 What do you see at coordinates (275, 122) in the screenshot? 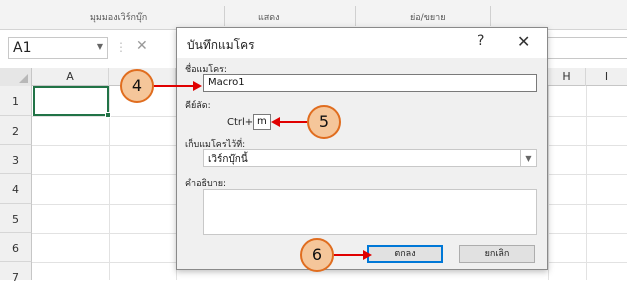
I see `arrow-left-icon` at bounding box center [275, 122].